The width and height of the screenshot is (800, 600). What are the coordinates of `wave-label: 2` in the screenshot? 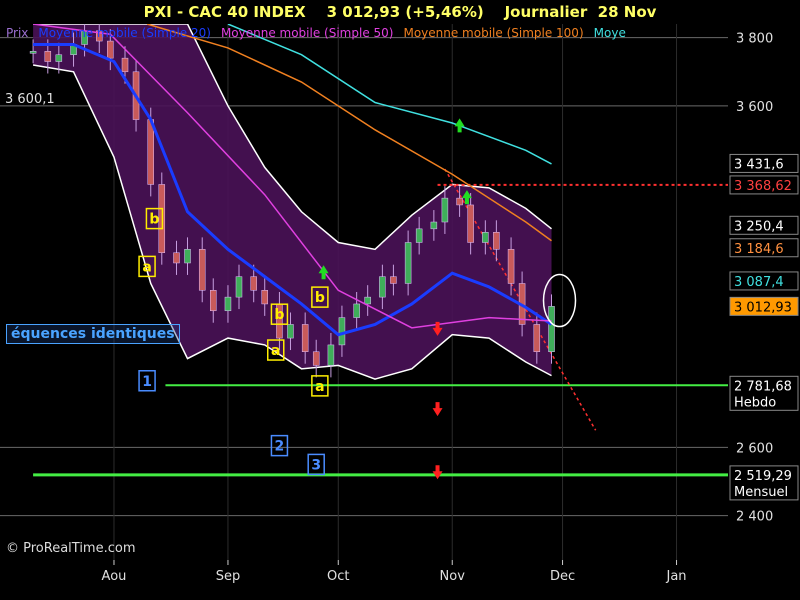 It's located at (280, 447).